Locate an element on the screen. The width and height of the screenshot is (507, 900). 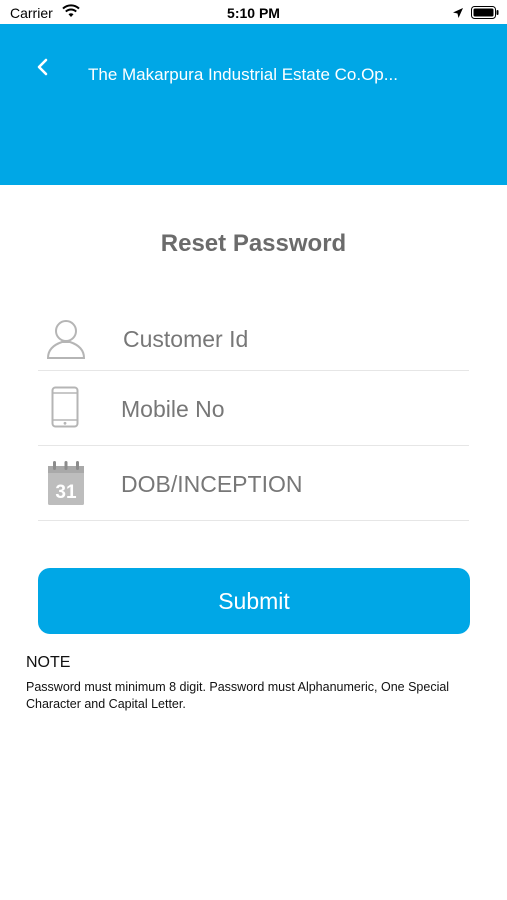
back-button is located at coordinates (43, 69).